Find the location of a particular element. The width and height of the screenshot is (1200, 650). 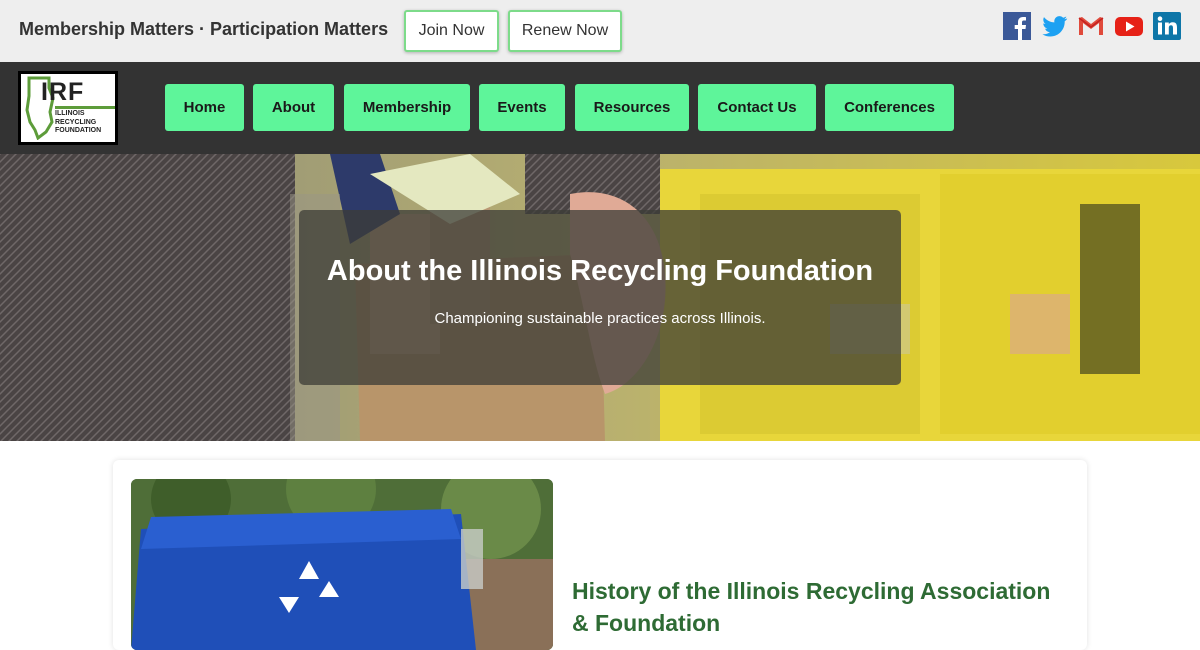

youtube-icon is located at coordinates (1129, 26).